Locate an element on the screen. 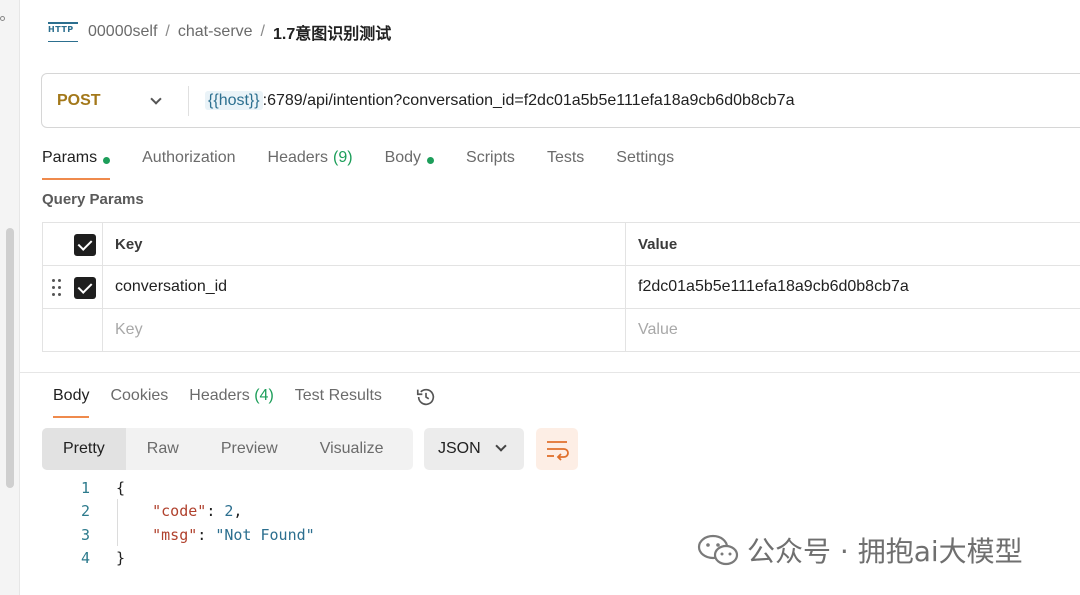 Image resolution: width=1080 pixels, height=595 pixels. left-sidebar-strip is located at coordinates (10, 297).